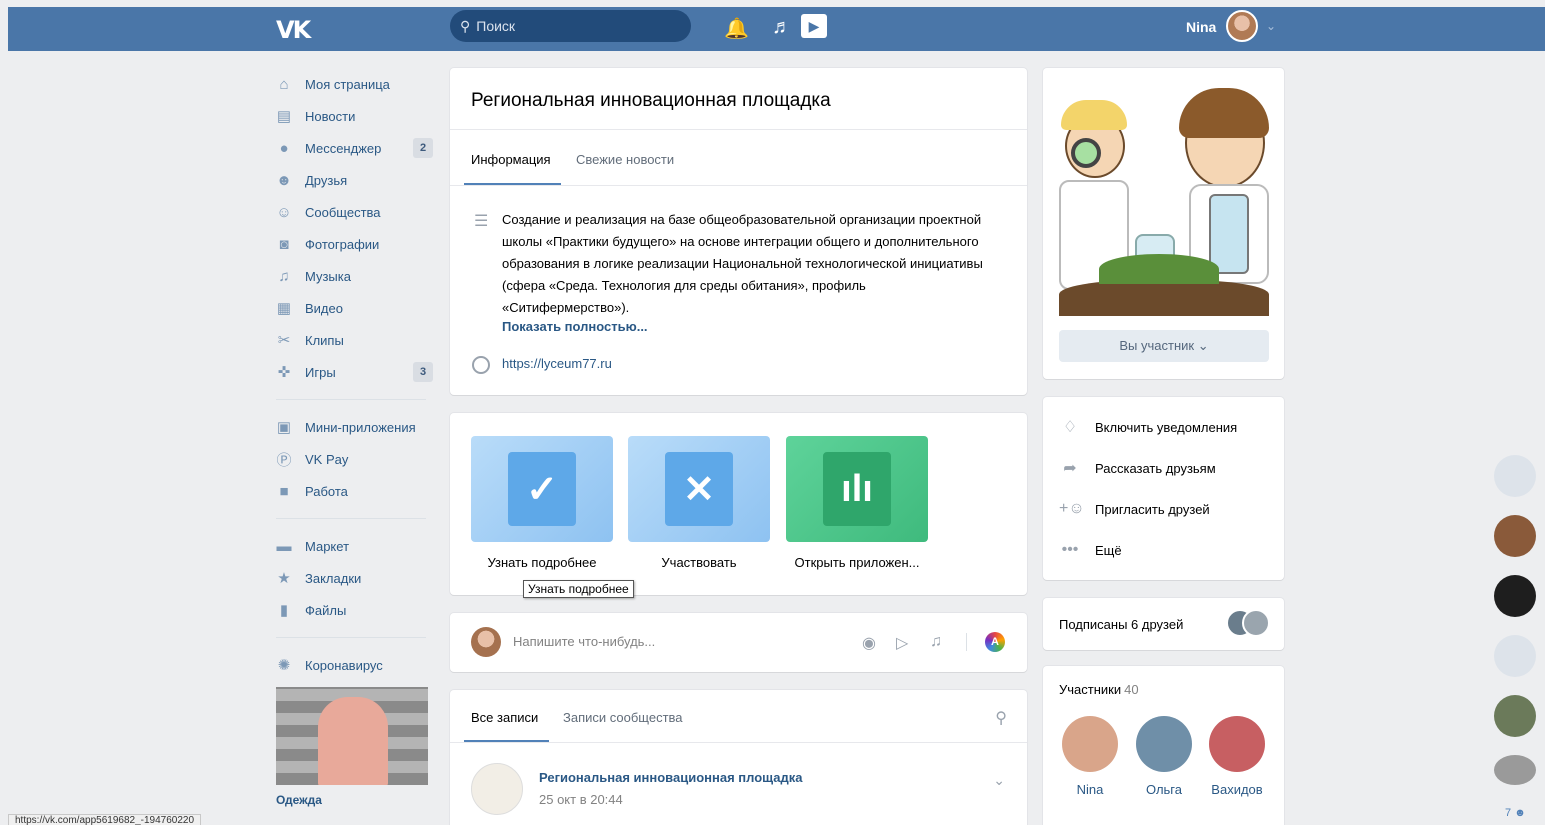 The height and width of the screenshot is (825, 1545). Describe the element at coordinates (995, 642) in the screenshot. I see `story-icon: A` at that location.